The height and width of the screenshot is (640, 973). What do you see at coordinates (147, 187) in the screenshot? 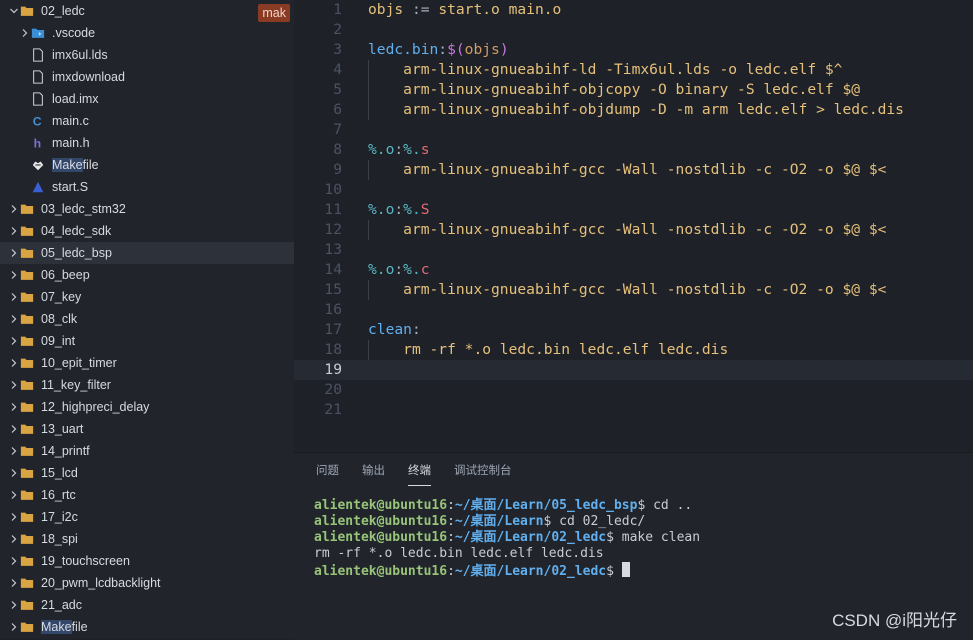
I see `tree-item: start.S` at bounding box center [147, 187].